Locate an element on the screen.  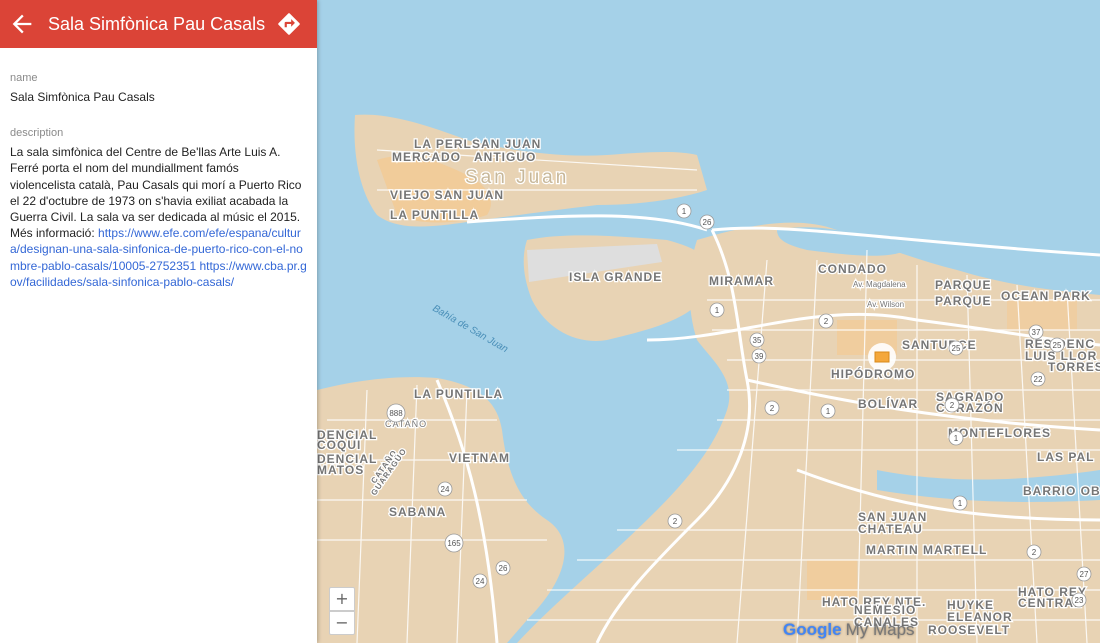
place-label: MONTEFLORES is located at coordinates (999, 433).